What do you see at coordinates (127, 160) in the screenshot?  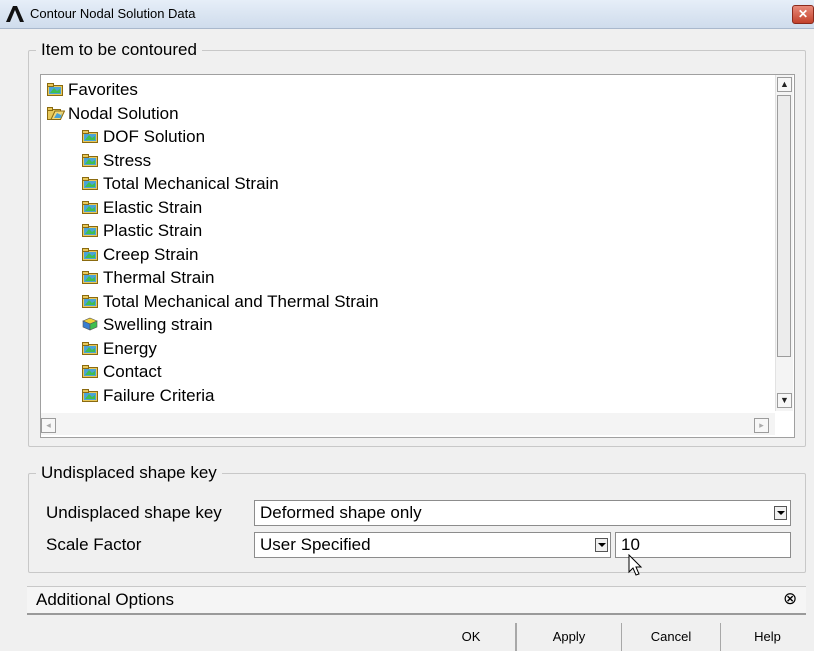 I see `tree-item-label: Stress` at bounding box center [127, 160].